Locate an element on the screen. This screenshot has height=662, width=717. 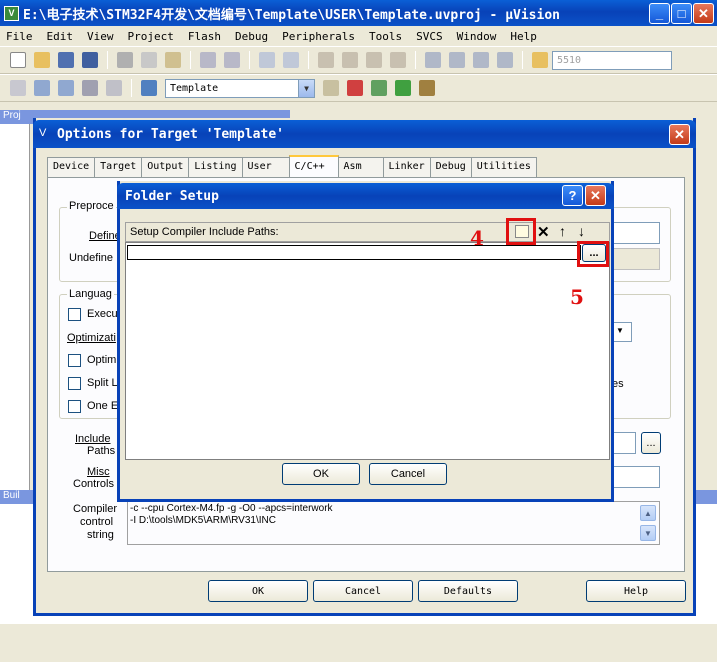
indent-icon is located at coordinates (433, 60).